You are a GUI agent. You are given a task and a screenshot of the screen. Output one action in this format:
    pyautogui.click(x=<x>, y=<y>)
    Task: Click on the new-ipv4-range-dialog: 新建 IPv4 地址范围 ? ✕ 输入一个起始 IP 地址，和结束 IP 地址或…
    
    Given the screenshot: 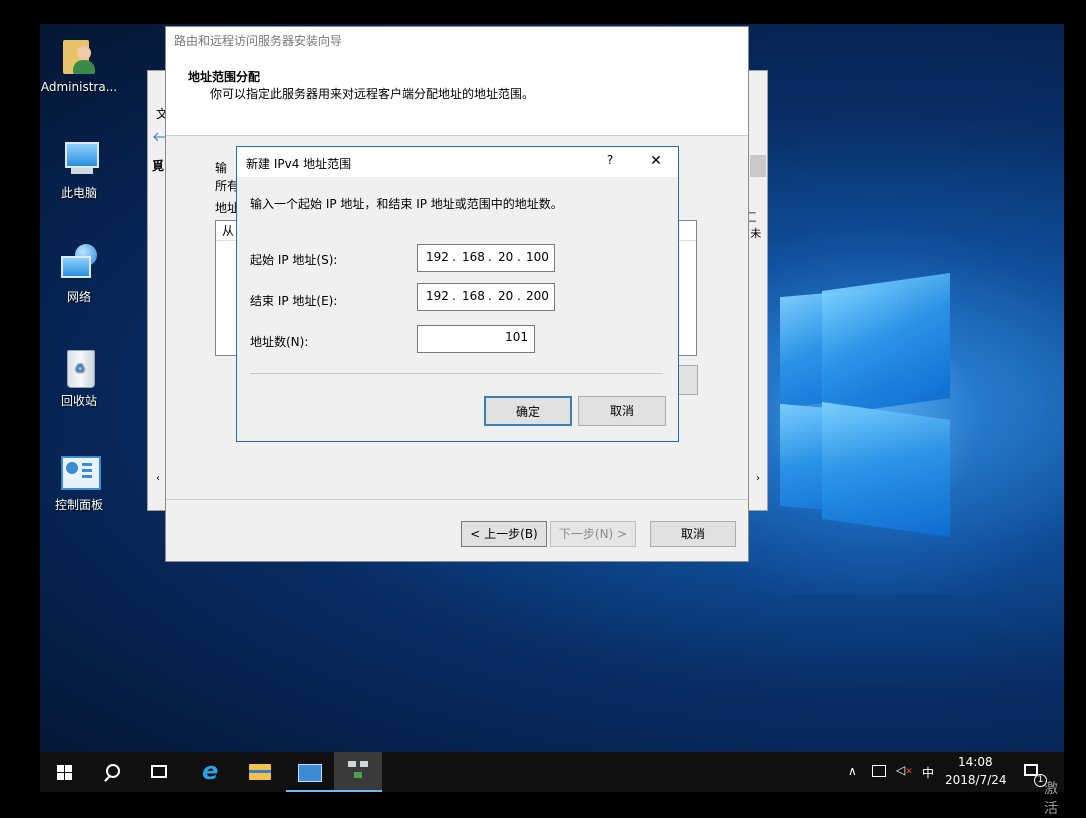 What is the action you would take?
    pyautogui.click(x=457, y=294)
    